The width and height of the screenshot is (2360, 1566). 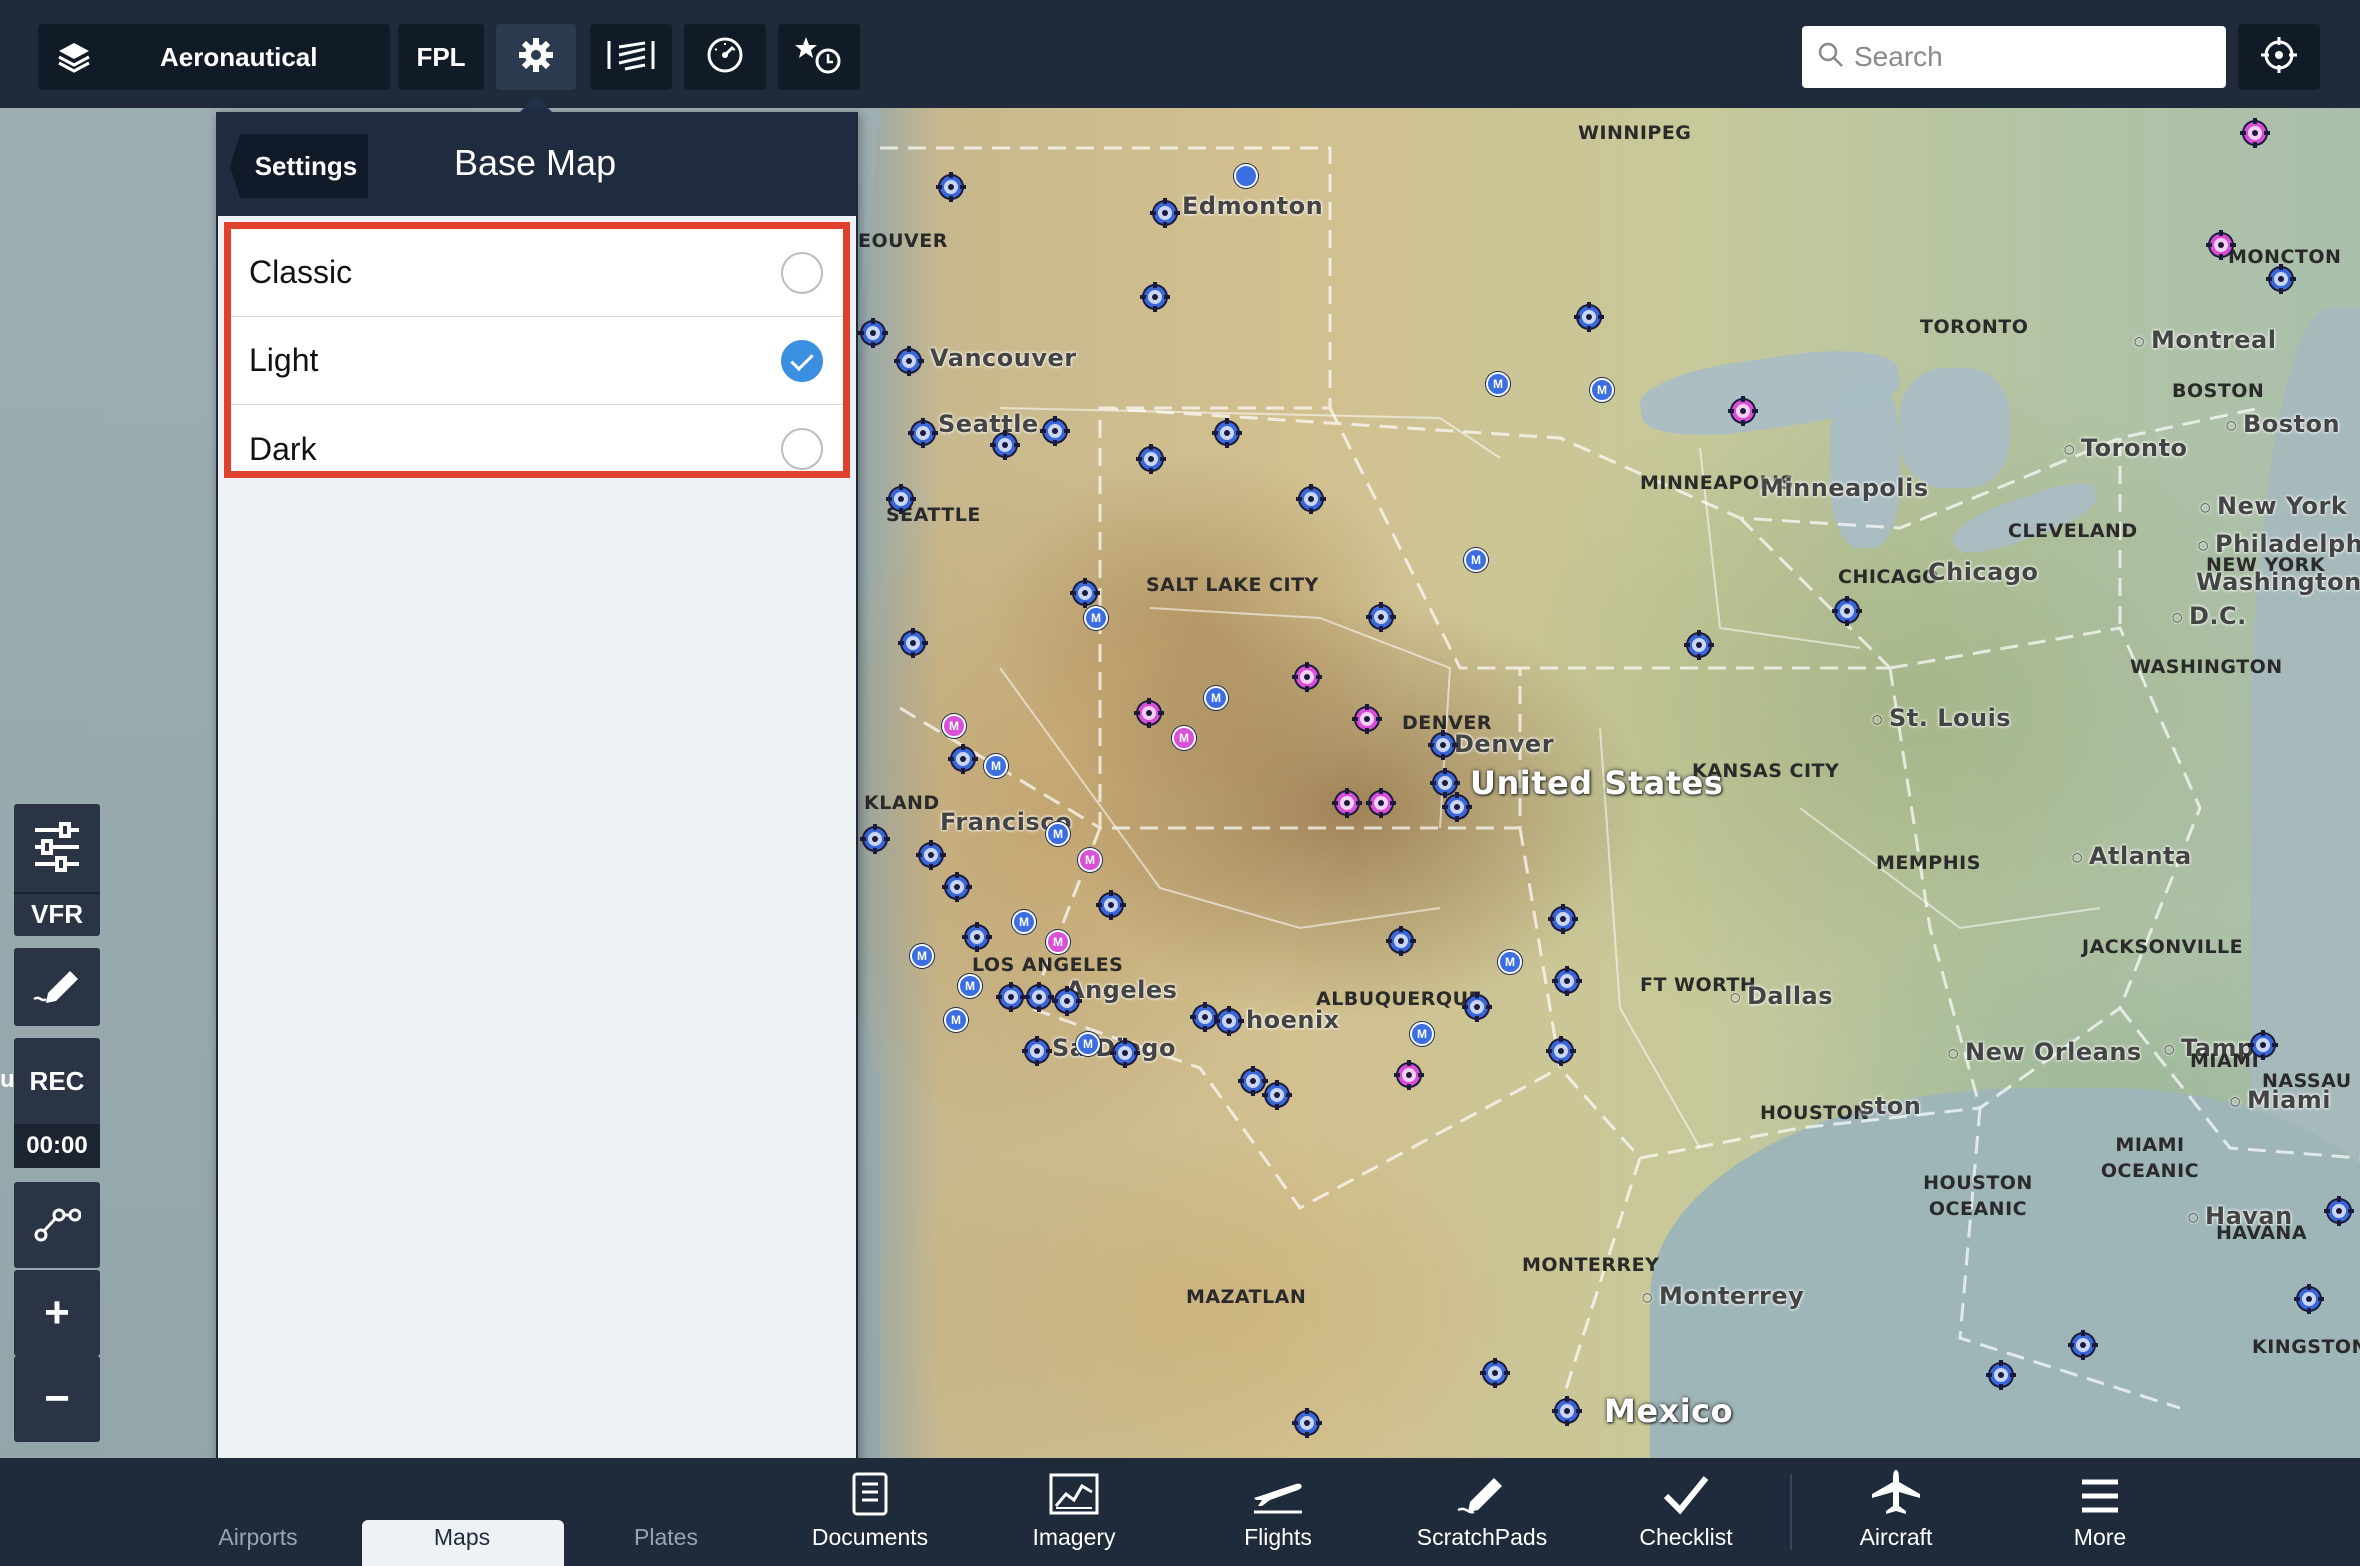 What do you see at coordinates (57, 1103) in the screenshot?
I see `track-record-button: REC 00:00` at bounding box center [57, 1103].